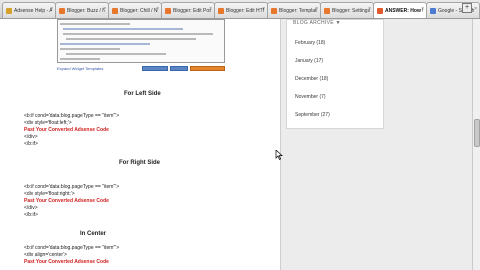 This screenshot has width=480, height=270. What do you see at coordinates (80, 68) in the screenshot?
I see `expand-widget-link: Expand Widget Templates` at bounding box center [80, 68].